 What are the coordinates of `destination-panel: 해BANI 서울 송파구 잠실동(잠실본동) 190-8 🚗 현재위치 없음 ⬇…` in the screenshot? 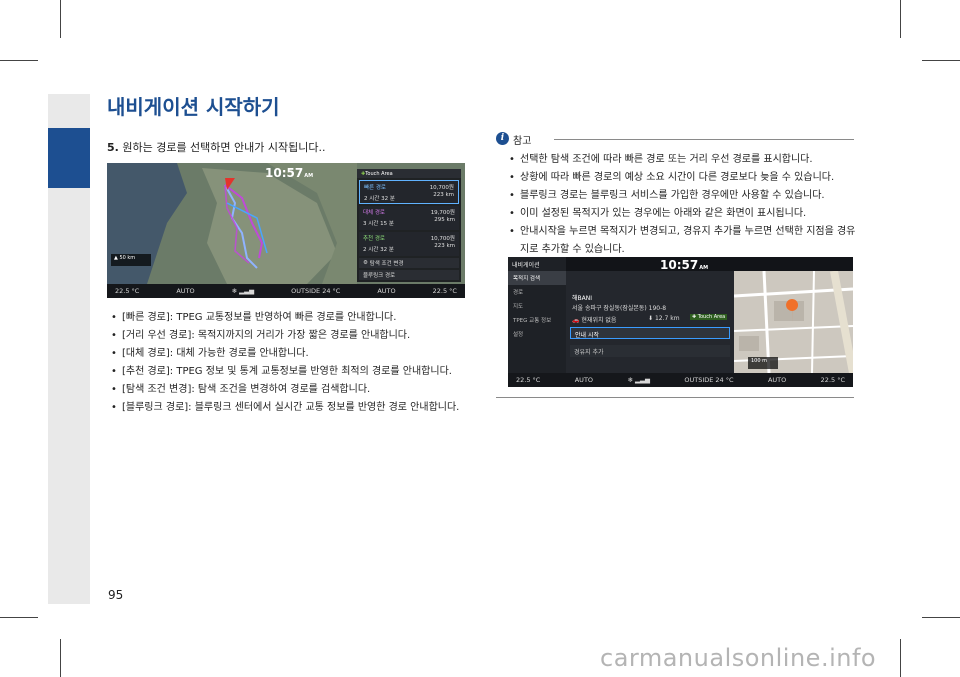 It's located at (650, 322).